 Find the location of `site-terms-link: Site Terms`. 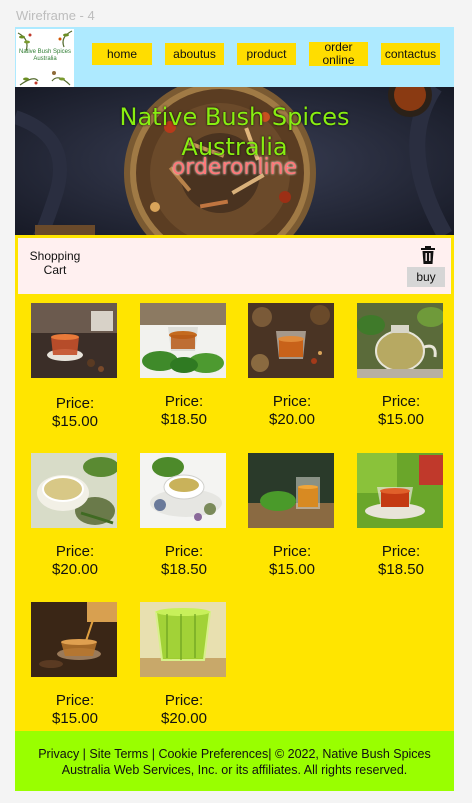

site-terms-link: Site Terms is located at coordinates (118, 754).